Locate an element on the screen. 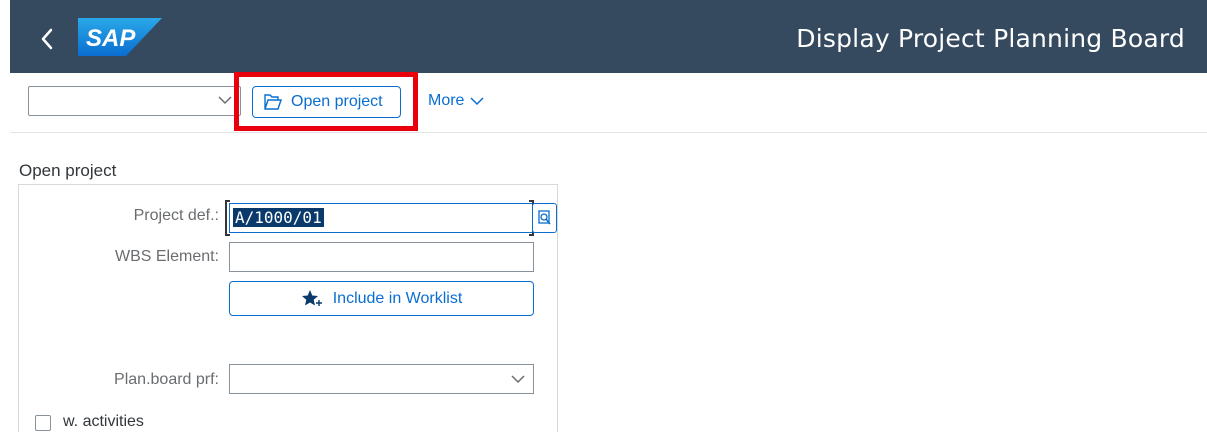 The height and width of the screenshot is (432, 1207). value-help-button is located at coordinates (544, 218).